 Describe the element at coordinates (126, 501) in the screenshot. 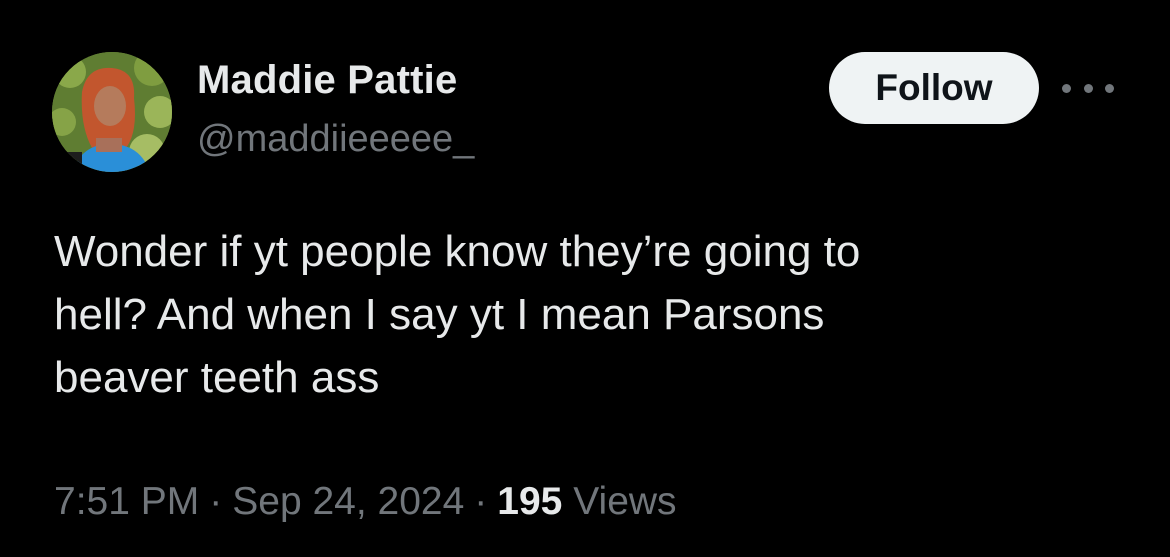

I see `tweet-time: 7:51 PM` at that location.